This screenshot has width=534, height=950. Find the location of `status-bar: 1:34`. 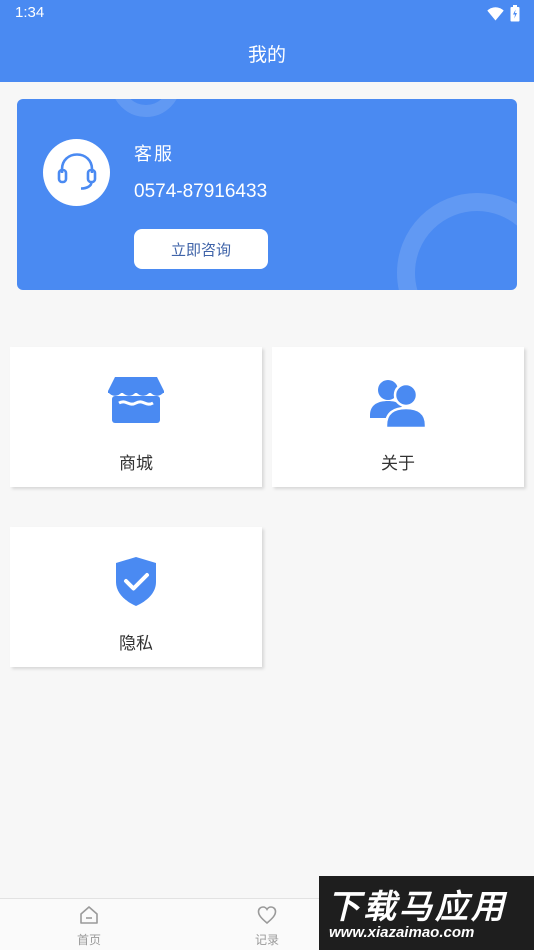

status-bar: 1:34 is located at coordinates (267, 14).